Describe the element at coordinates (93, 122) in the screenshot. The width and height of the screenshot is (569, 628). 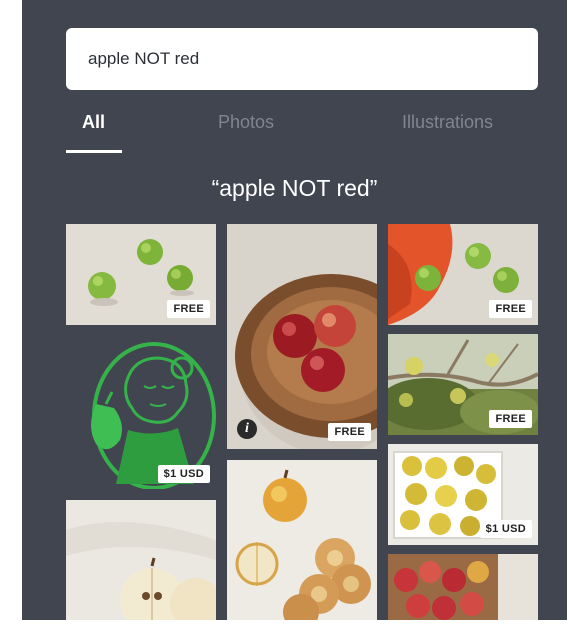
I see `tab-all: All` at that location.